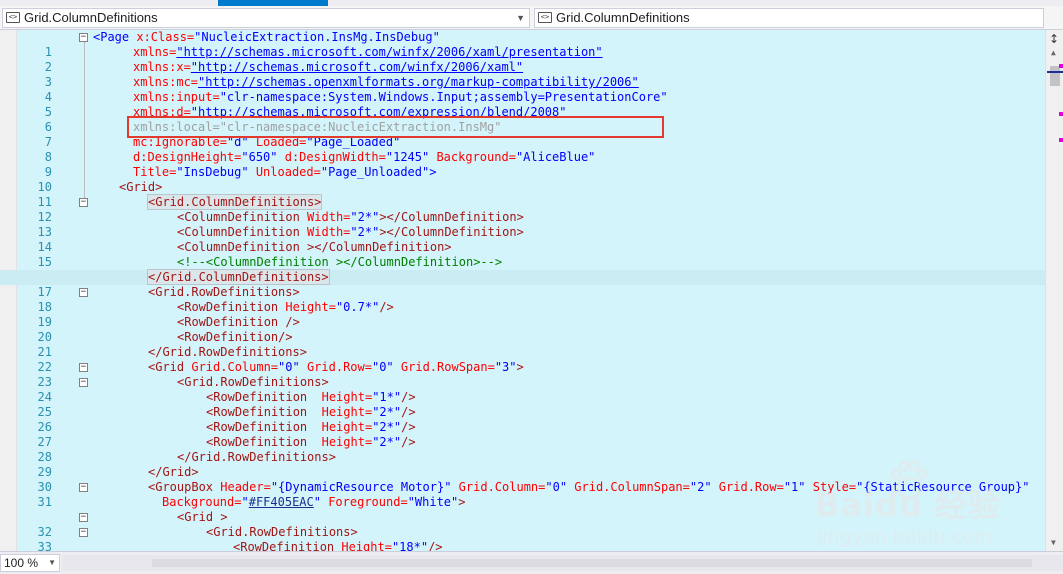 This screenshot has height=574, width=1063. I want to click on code-line: 22 </Grid.RowDefinitions>, so click(522, 359).